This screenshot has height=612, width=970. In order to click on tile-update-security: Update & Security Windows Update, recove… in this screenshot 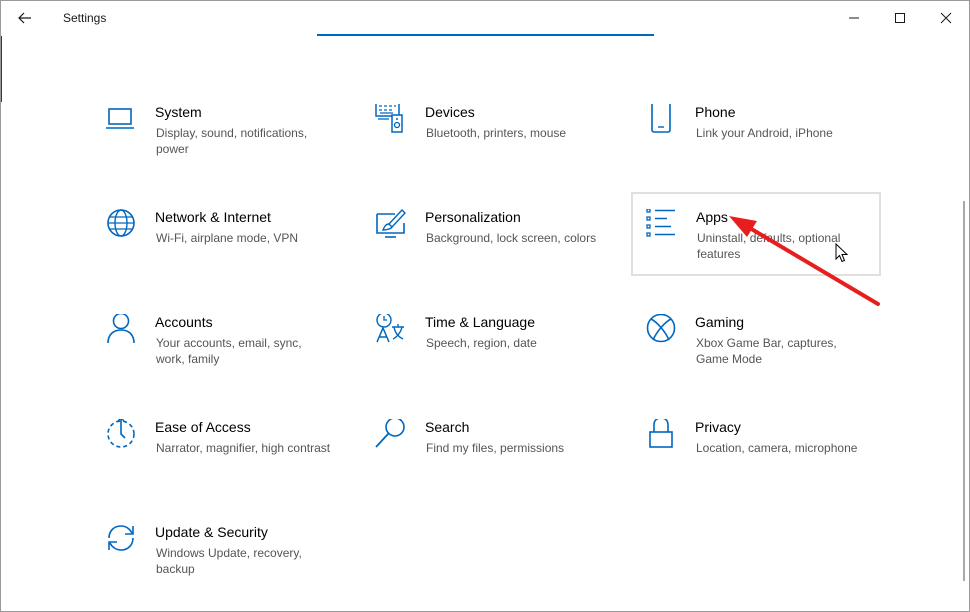, I will do `click(230, 566)`.